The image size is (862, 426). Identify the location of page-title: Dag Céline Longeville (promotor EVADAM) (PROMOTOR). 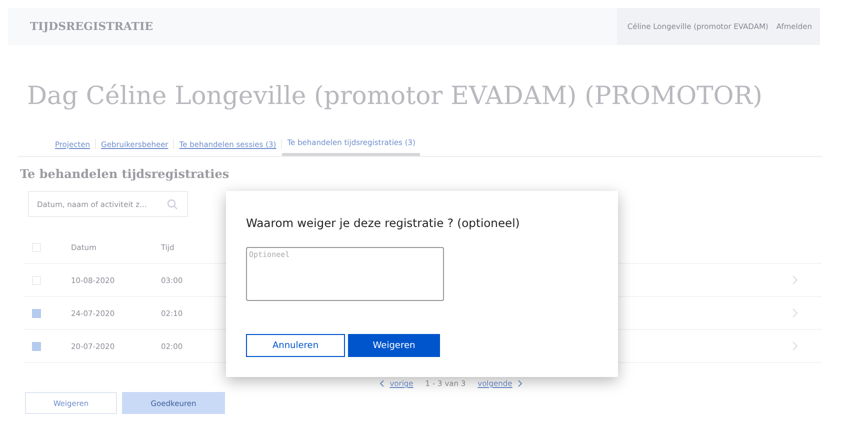
(395, 95).